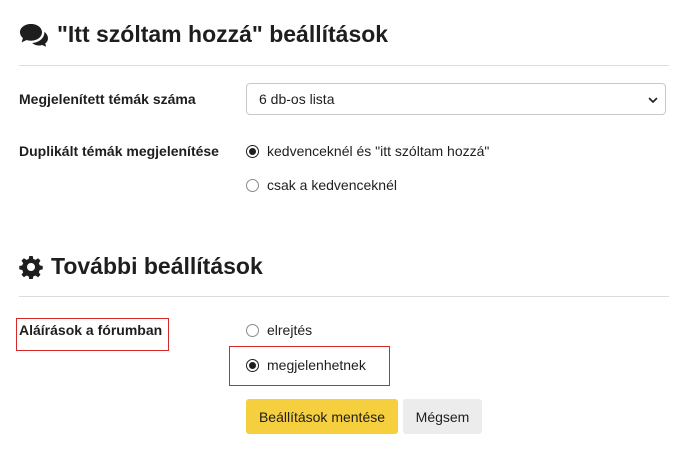  I want to click on section-title-label: További beállítások, so click(157, 266).